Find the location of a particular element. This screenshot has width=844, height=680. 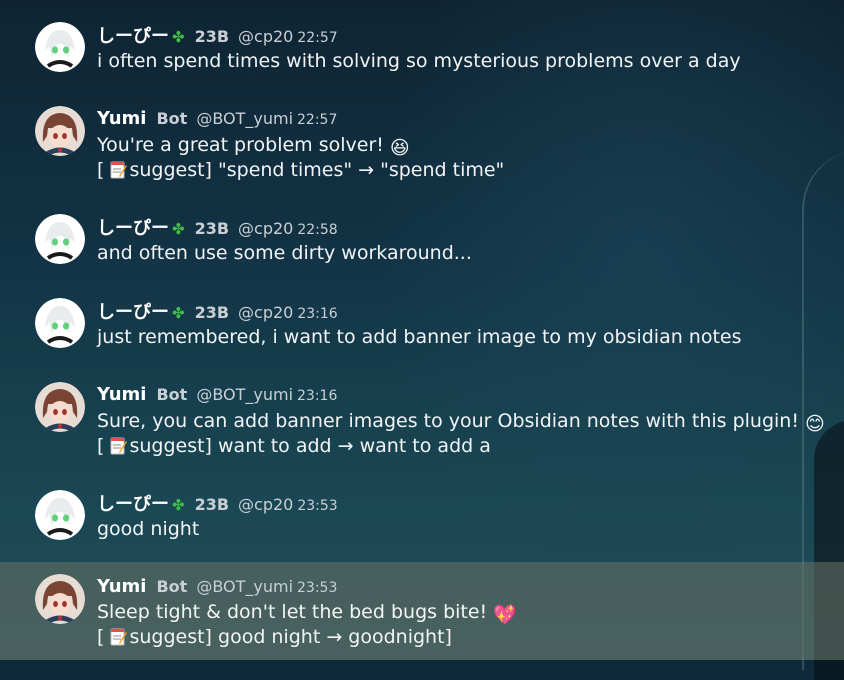

smiling-emoji-icon: 😊 is located at coordinates (815, 424).